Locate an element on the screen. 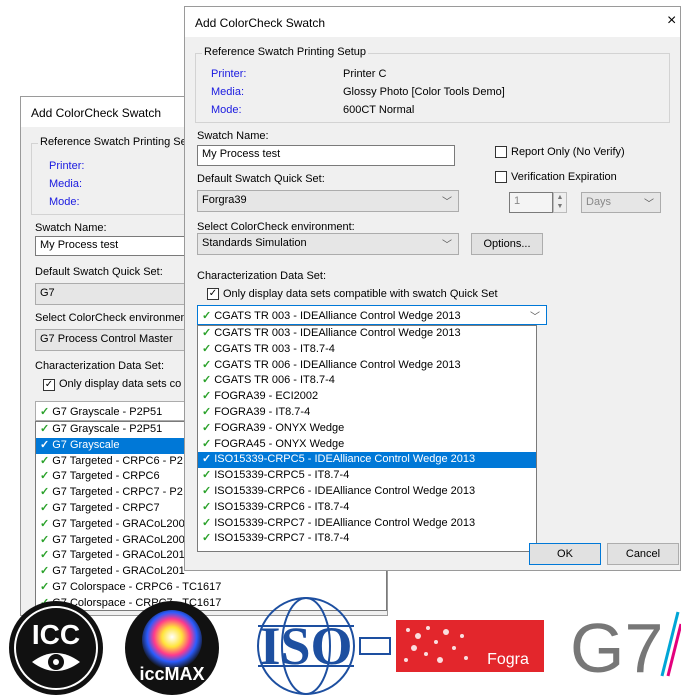  back-dialog-title: Add ColorCheck Swatch is located at coordinates (96, 113).